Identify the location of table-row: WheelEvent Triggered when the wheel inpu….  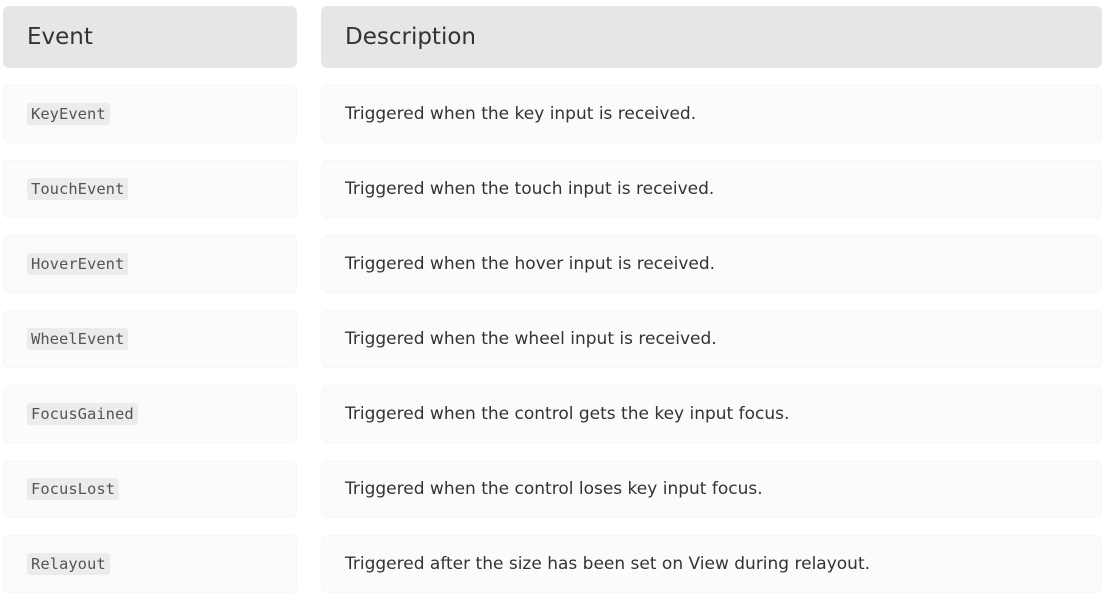
(552, 339).